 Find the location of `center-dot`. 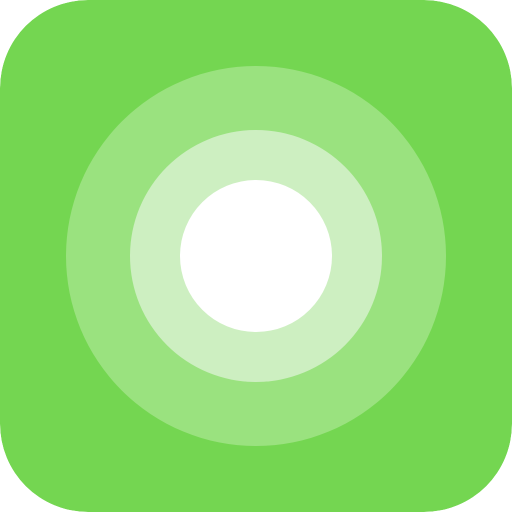

center-dot is located at coordinates (256, 256).